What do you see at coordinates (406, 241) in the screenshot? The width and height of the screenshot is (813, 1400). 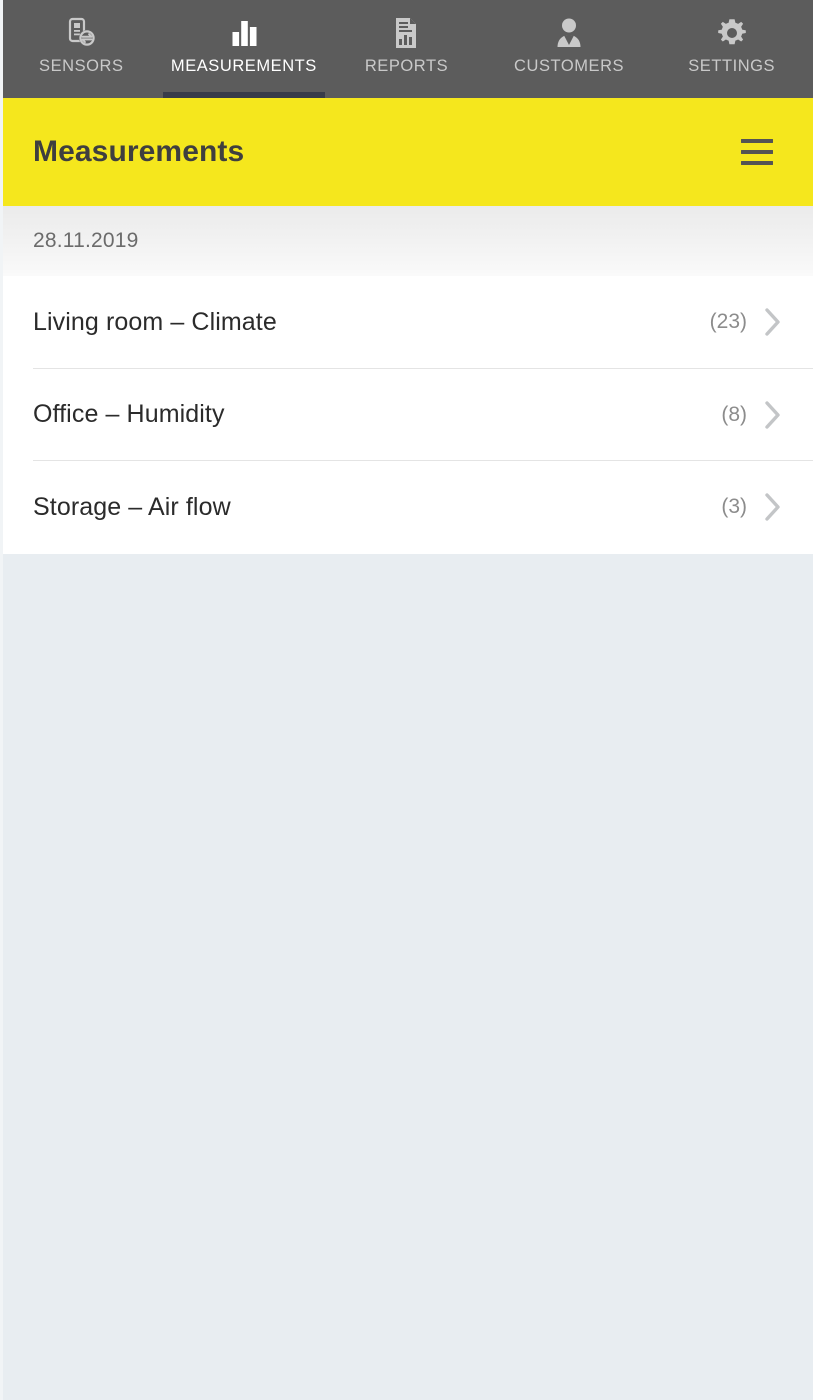 I see `date-section-header: 28.11.2019` at bounding box center [406, 241].